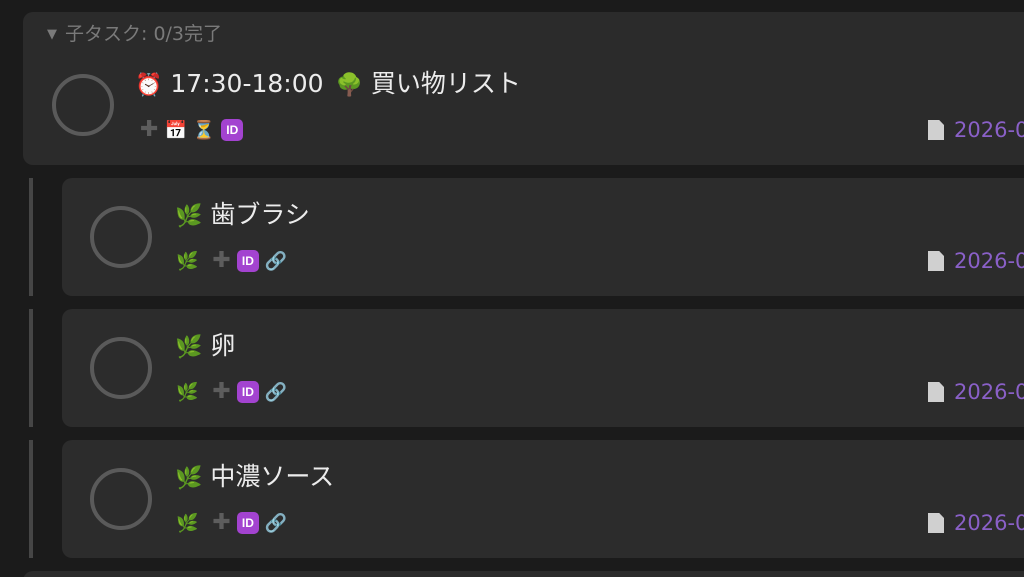  I want to click on child-task-title: 🌿 卵, so click(205, 347).